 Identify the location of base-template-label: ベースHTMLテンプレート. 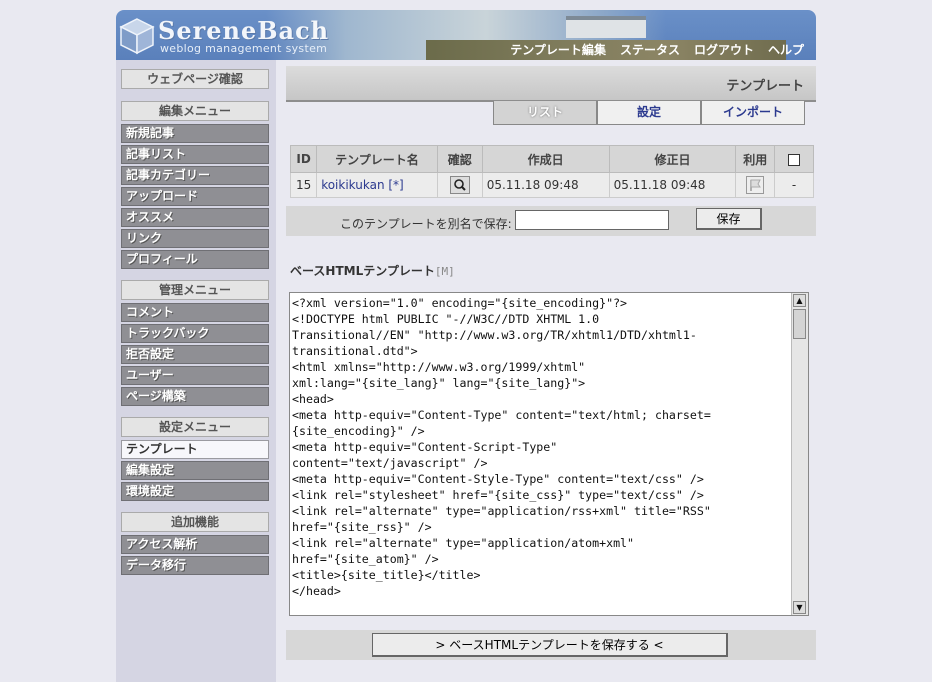
(362, 271).